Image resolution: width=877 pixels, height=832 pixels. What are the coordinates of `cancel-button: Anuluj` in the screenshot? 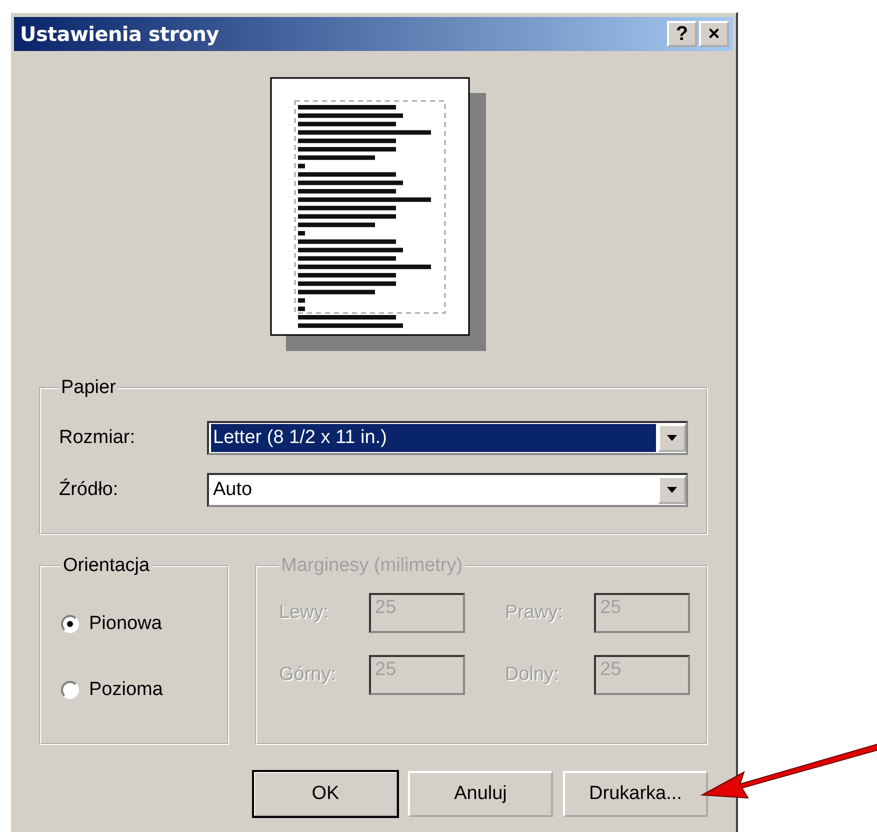 It's located at (480, 794).